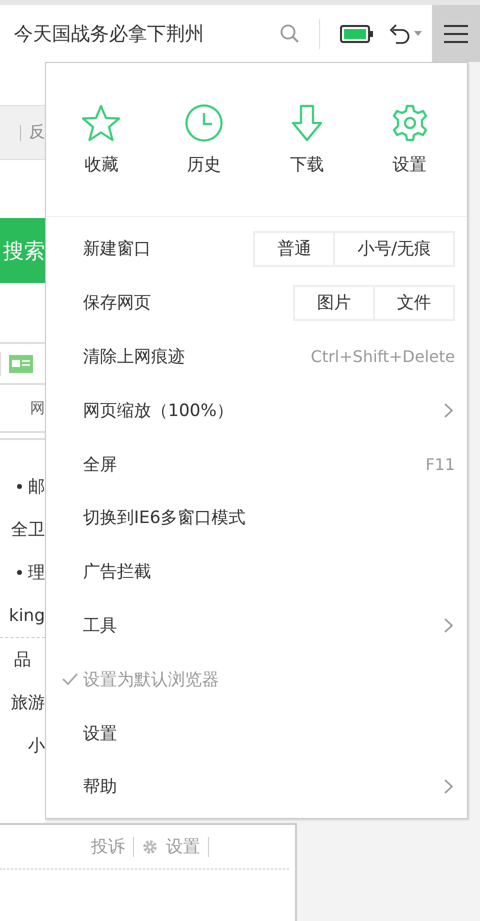 The height and width of the screenshot is (921, 480). I want to click on menu-item: 工具, so click(263, 625).